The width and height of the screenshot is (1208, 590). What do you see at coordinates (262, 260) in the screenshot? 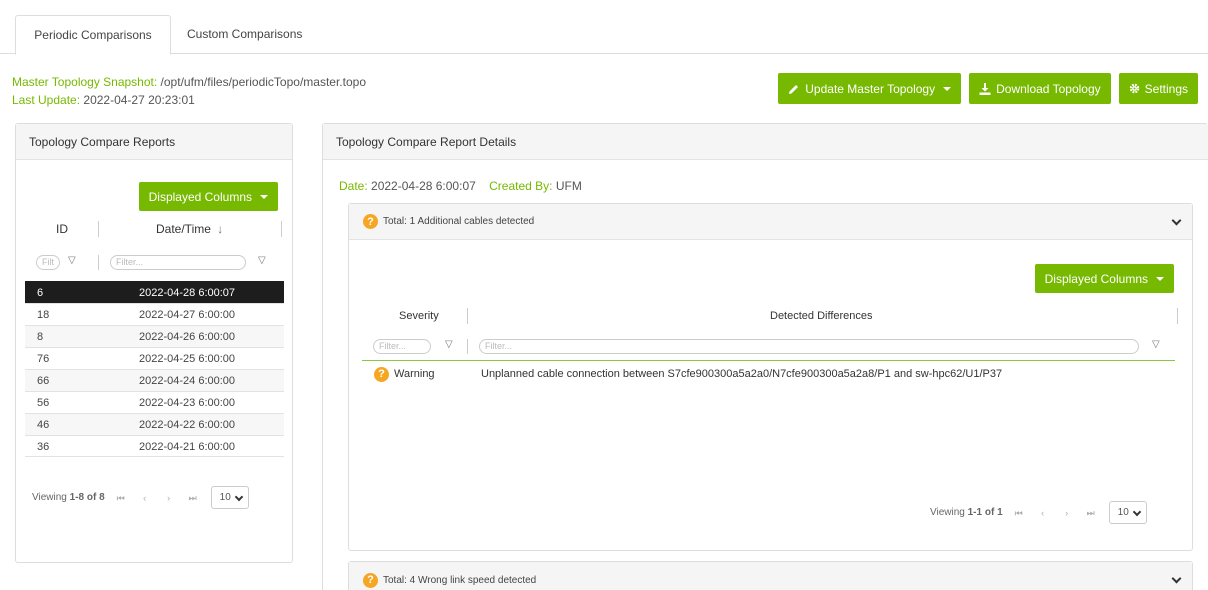
I see `datetime-filter-icon: ▽` at bounding box center [262, 260].